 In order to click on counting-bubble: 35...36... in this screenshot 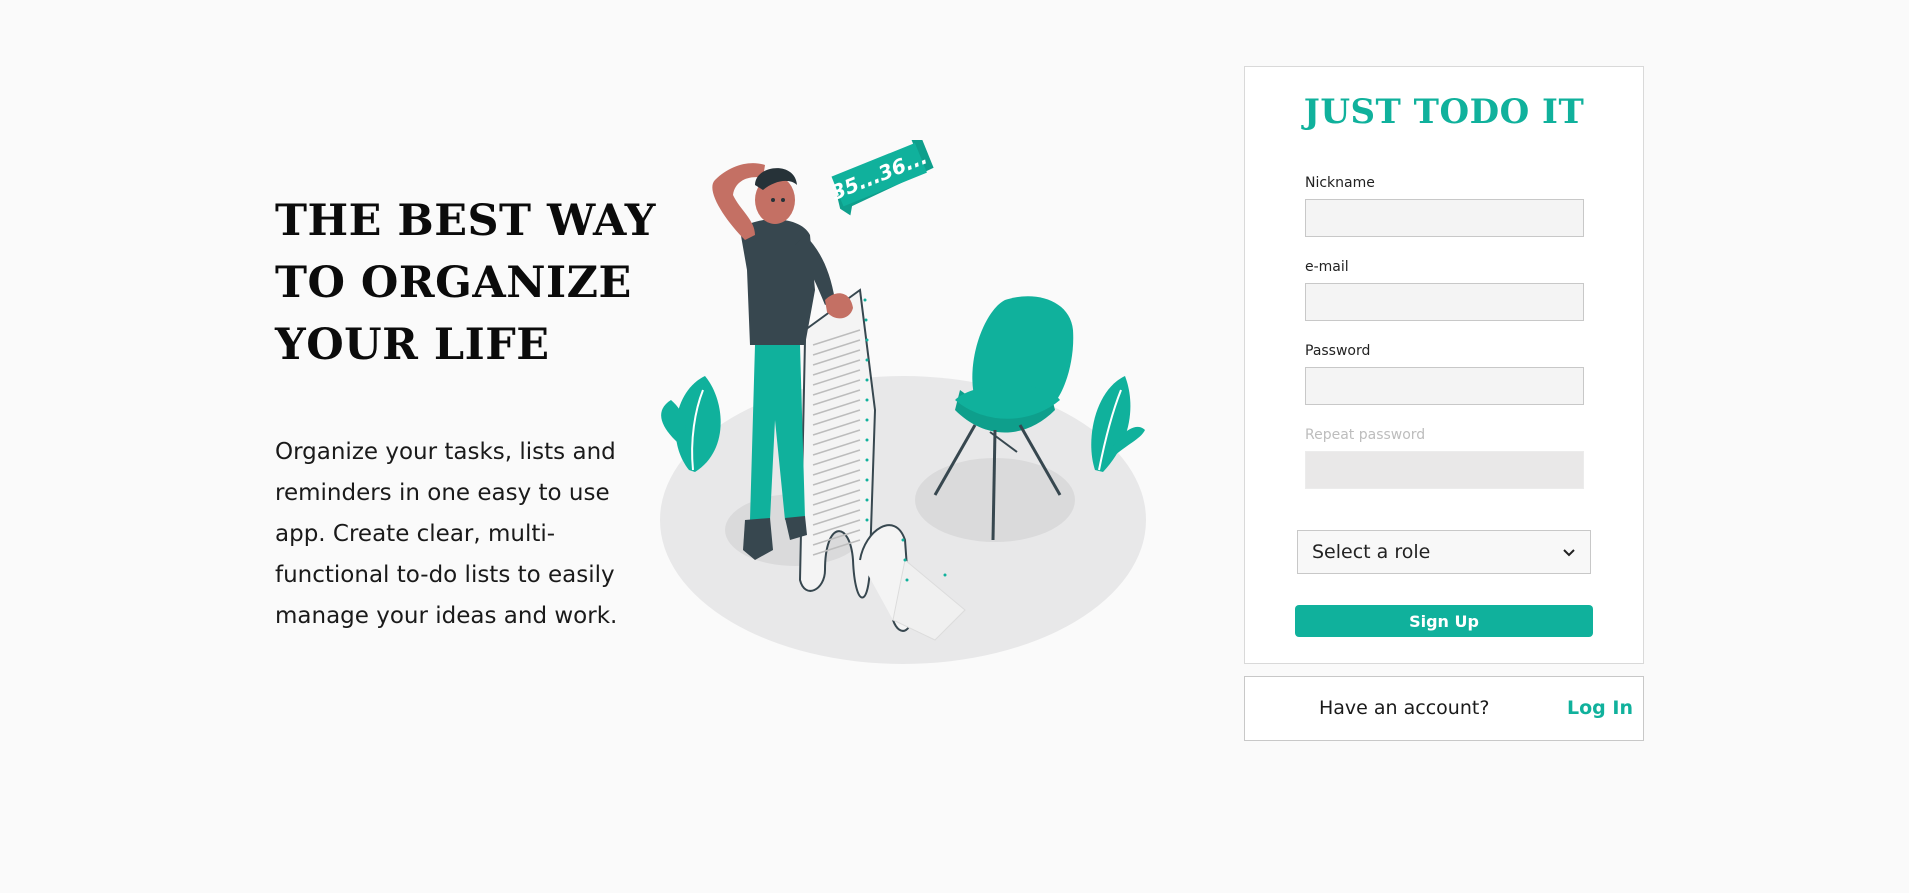, I will do `click(881, 177)`.